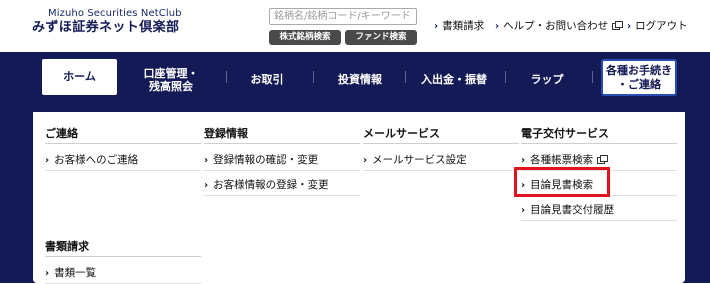 This screenshot has height=284, width=710. Describe the element at coordinates (454, 80) in the screenshot. I see `nav-tab-deposit-transfer: 入出金・振替` at that location.